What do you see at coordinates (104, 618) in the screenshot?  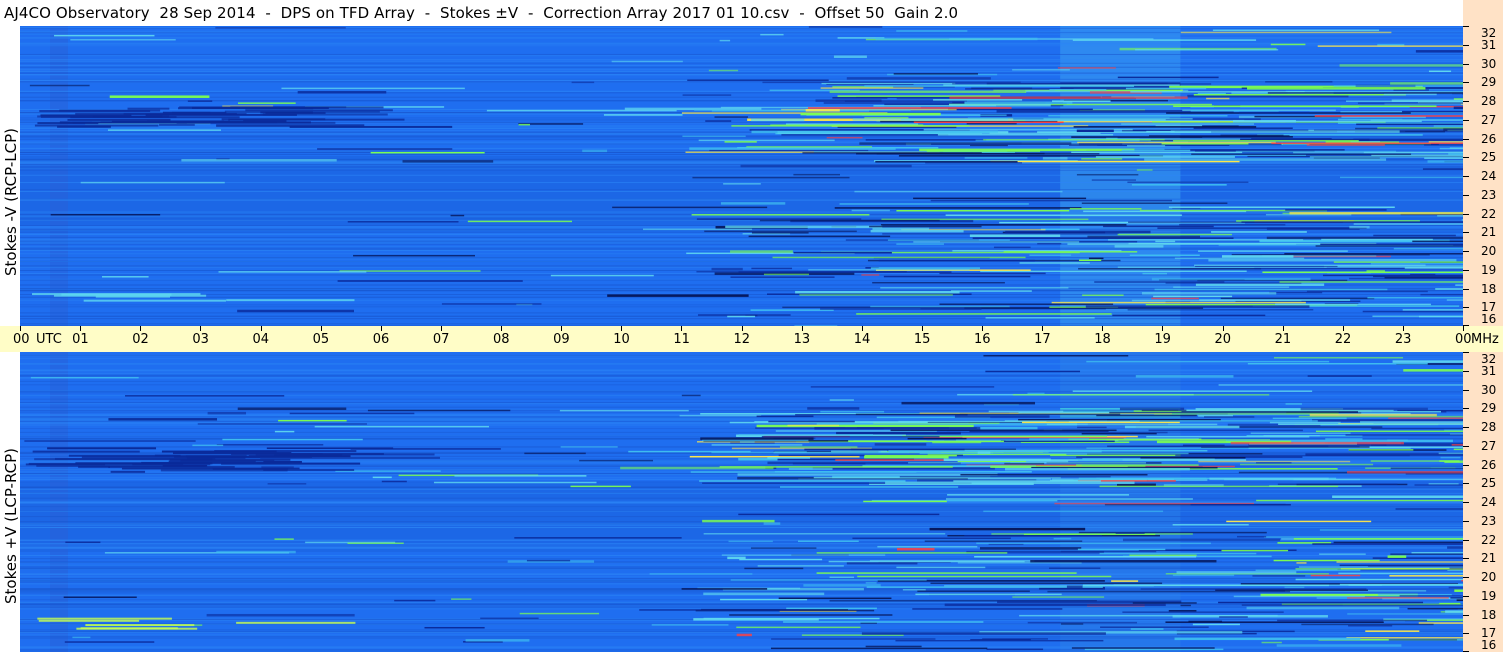 I see `heatmap-bright-line` at bounding box center [104, 618].